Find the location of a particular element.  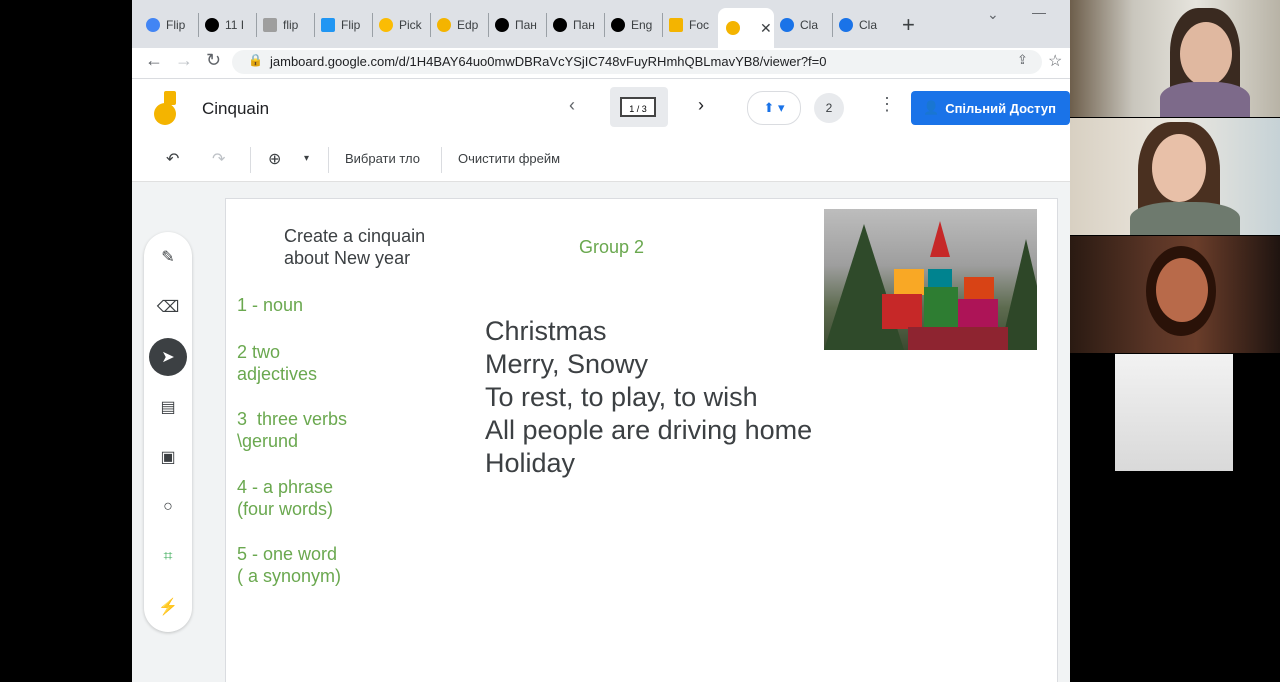

rule-1: 1 - noun is located at coordinates (270, 305).